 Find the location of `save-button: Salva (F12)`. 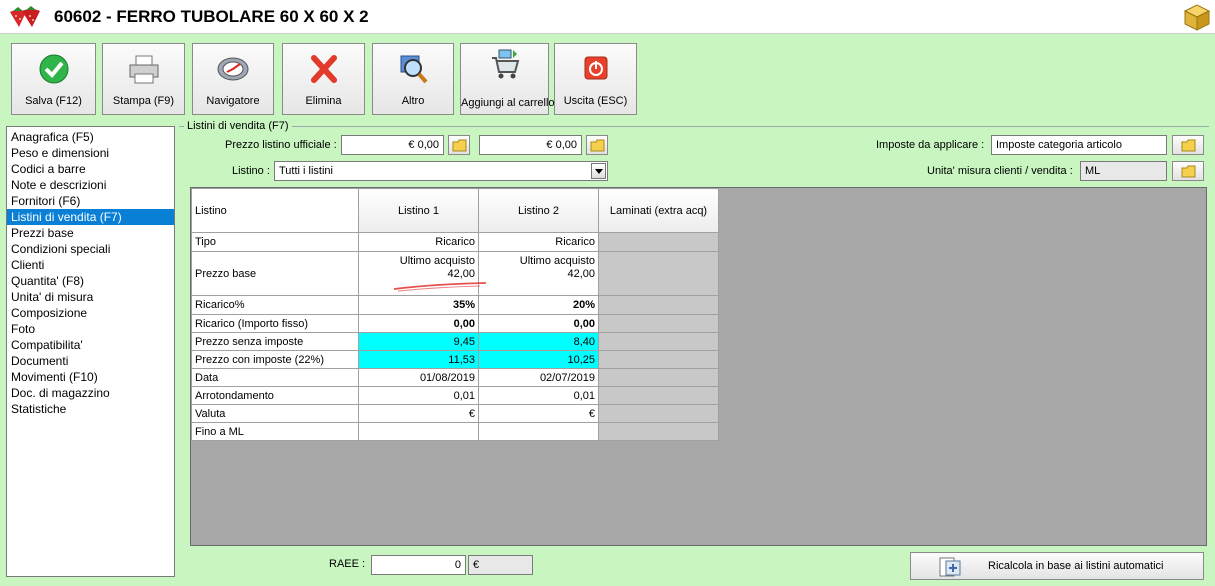

save-button: Salva (F12) is located at coordinates (53, 79).